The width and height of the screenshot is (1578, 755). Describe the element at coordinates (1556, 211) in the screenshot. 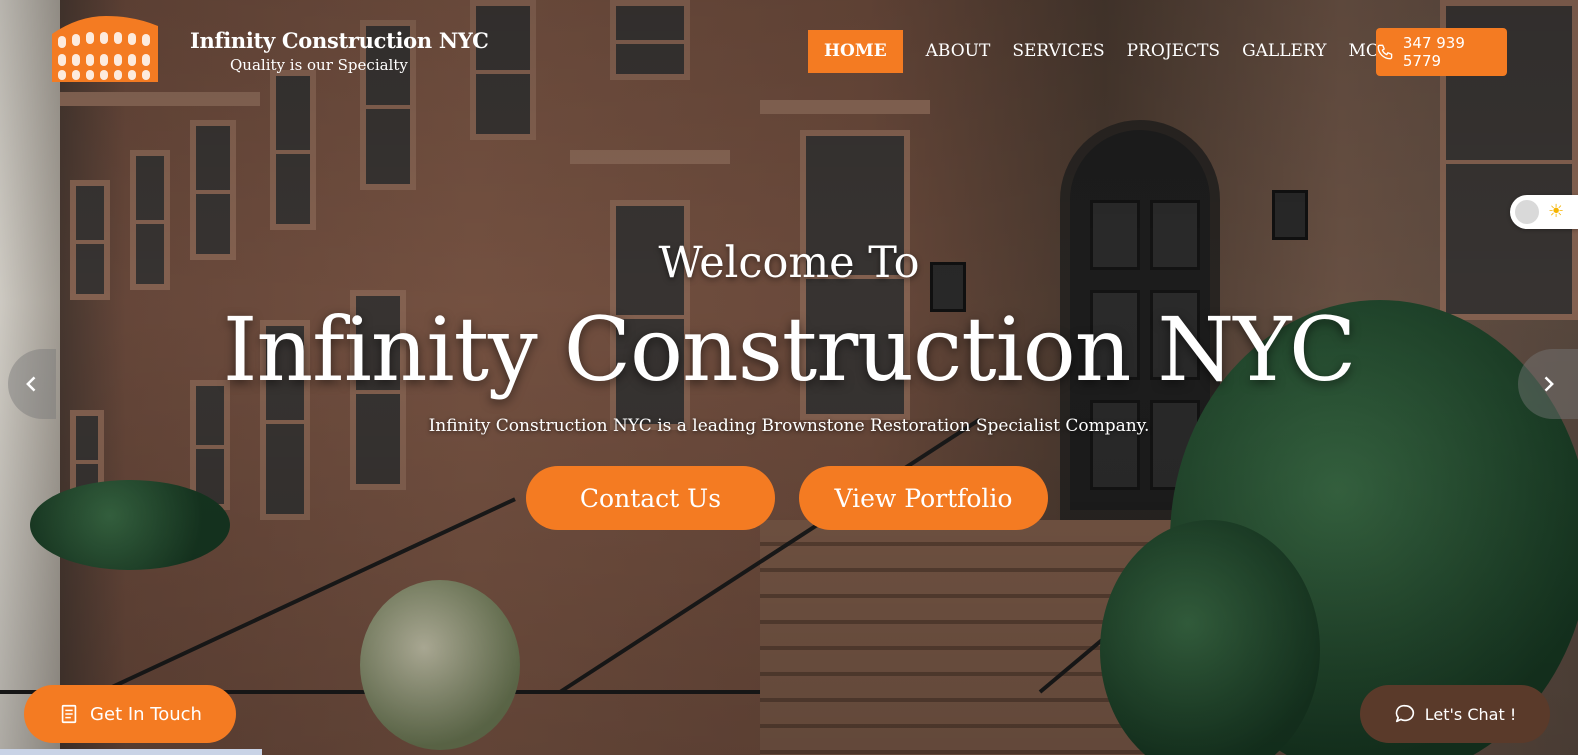

I see `sun-icon: ☀` at that location.